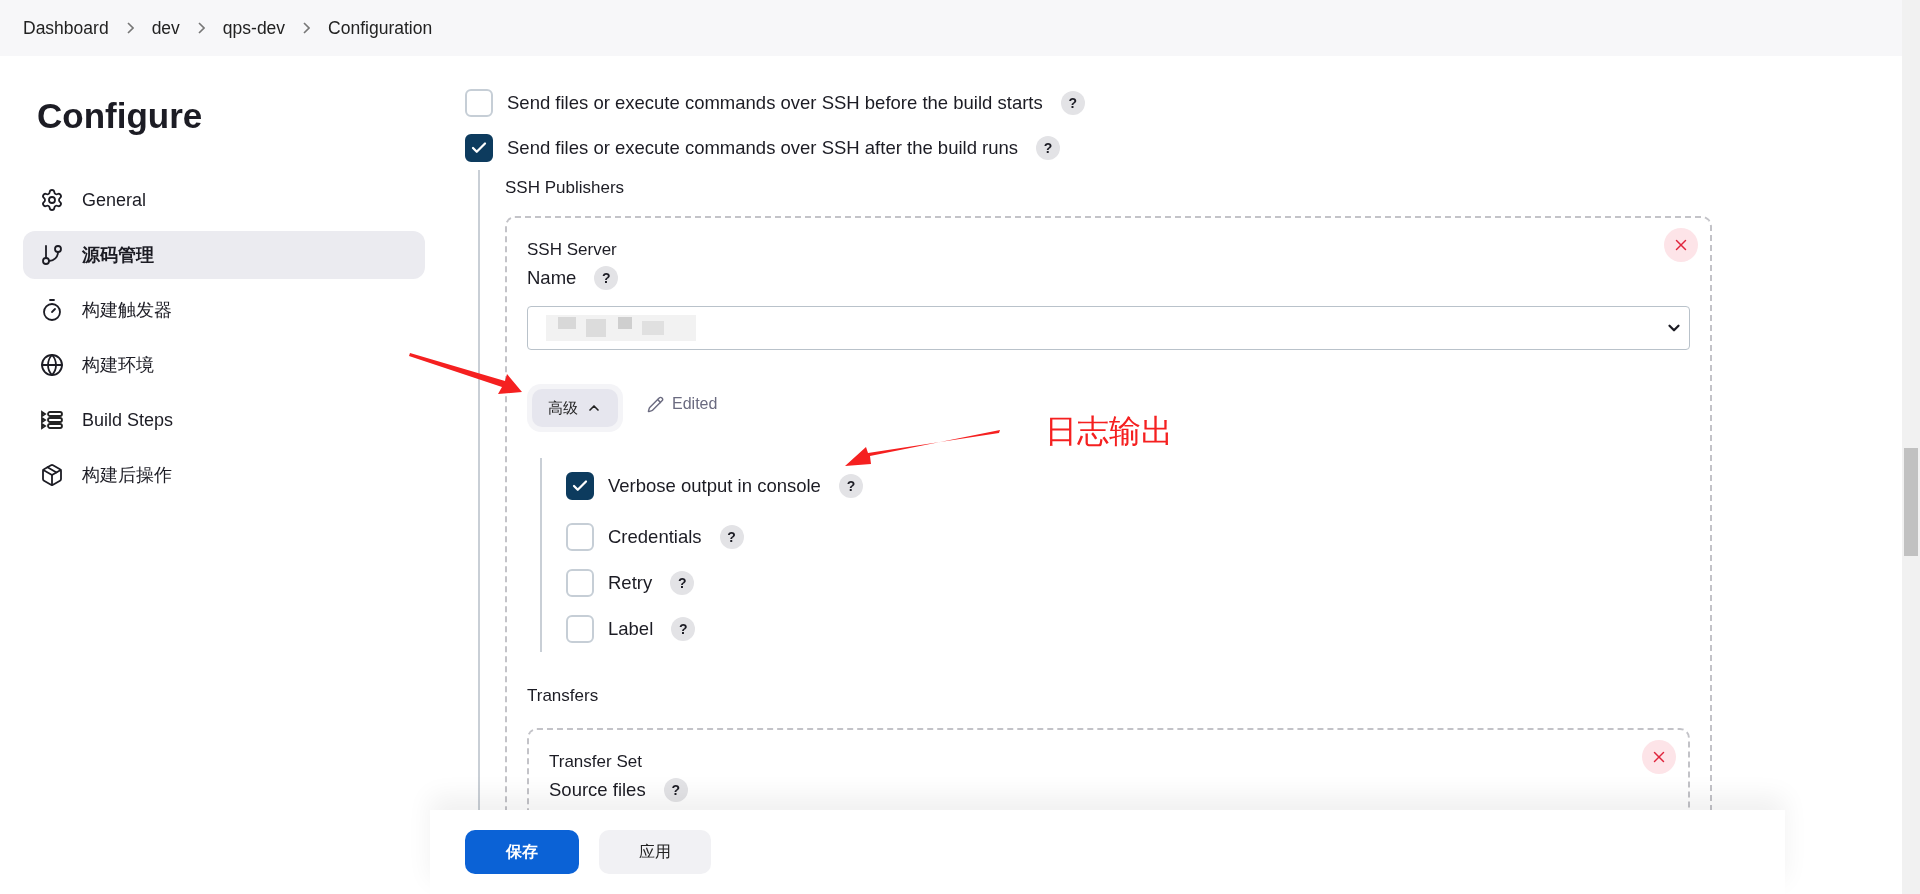  Describe the element at coordinates (52, 200) in the screenshot. I see `gear-icon` at that location.